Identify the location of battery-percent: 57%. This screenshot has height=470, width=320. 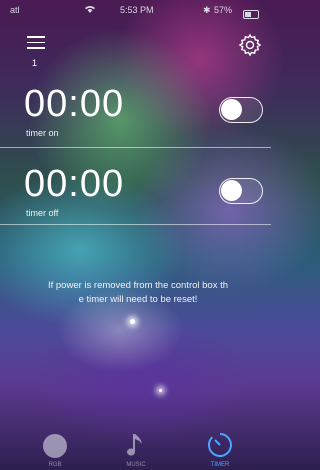
(223, 10).